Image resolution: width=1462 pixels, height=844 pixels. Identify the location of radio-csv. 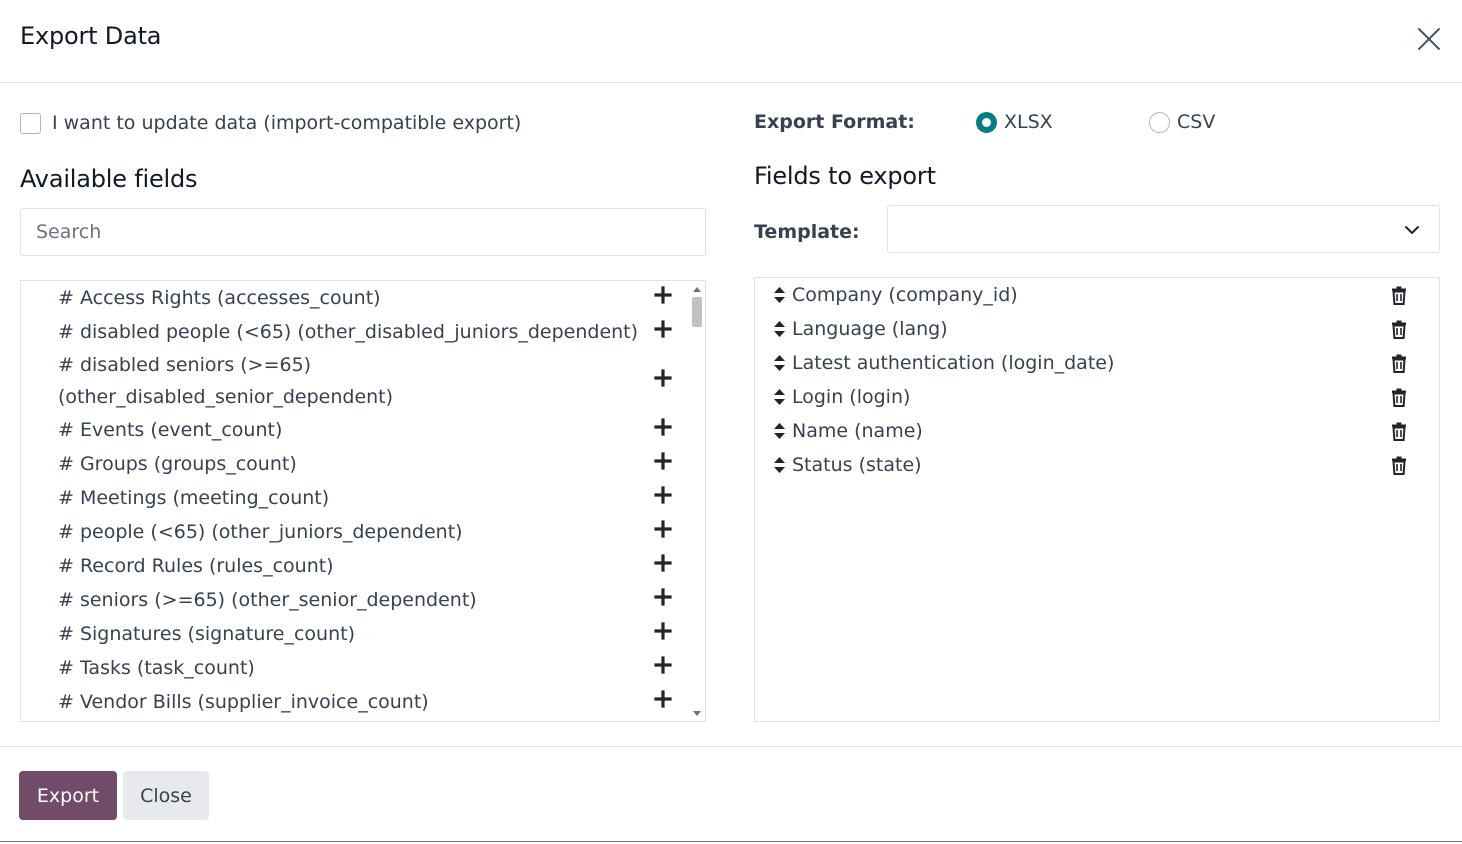
(1159, 122).